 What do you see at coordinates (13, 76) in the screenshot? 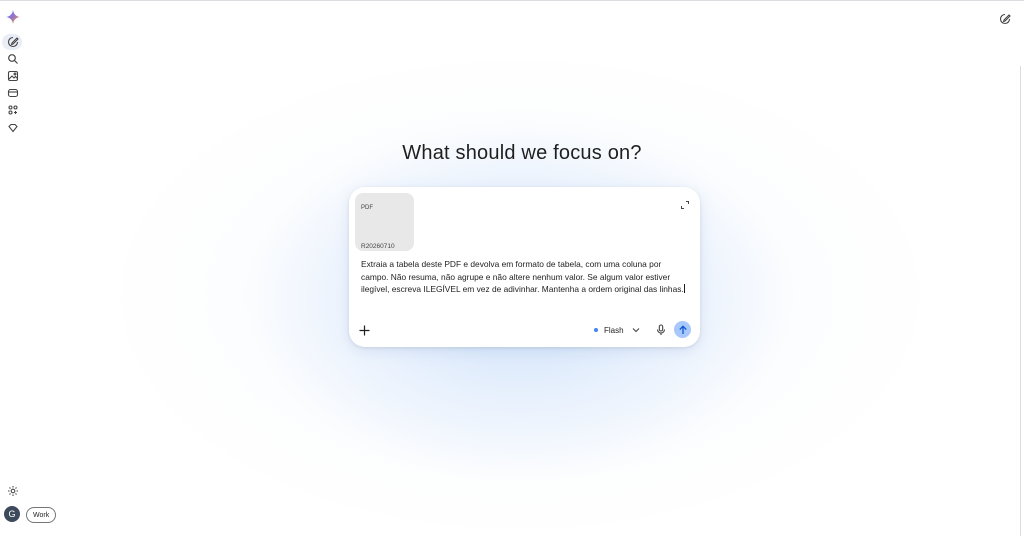
I see `image-icon` at bounding box center [13, 76].